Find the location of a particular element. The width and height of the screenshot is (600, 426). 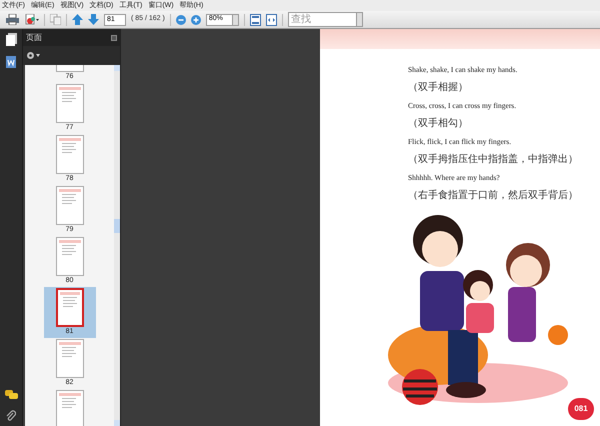

pages-icon is located at coordinates (11, 39).